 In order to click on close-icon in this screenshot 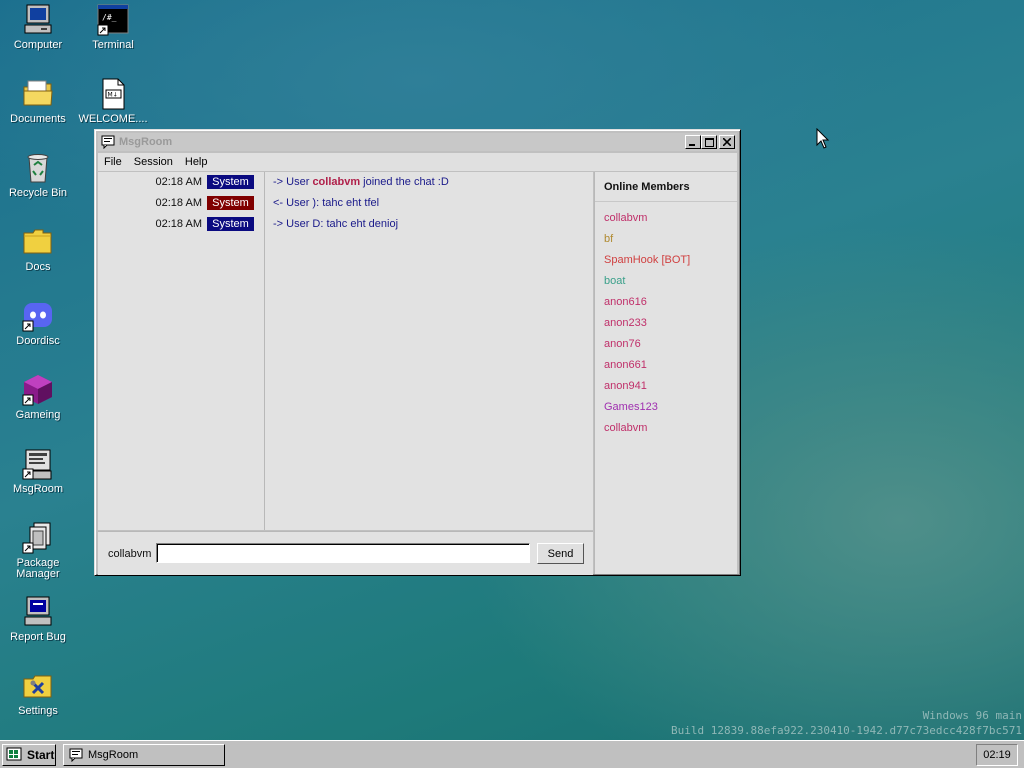, I will do `click(727, 142)`.